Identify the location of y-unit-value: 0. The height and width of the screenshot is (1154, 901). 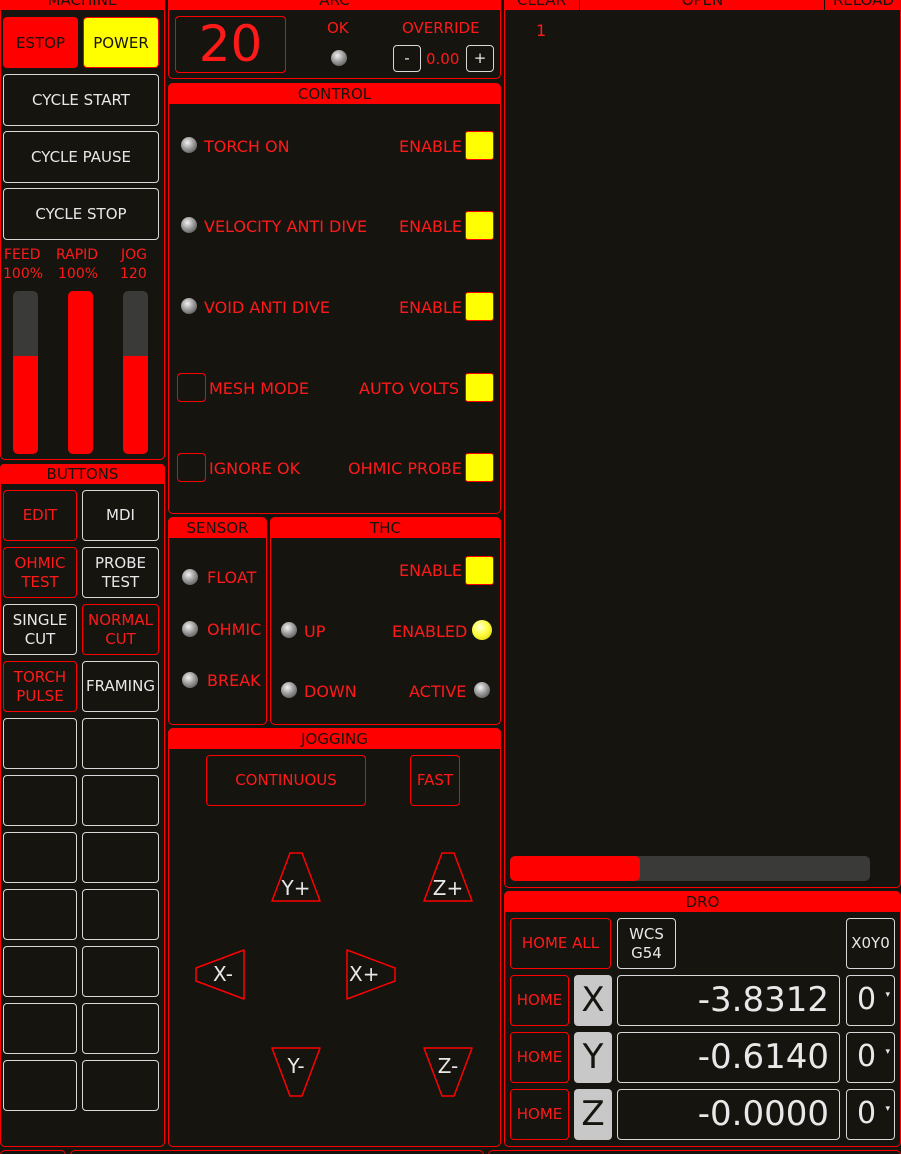
(867, 1056).